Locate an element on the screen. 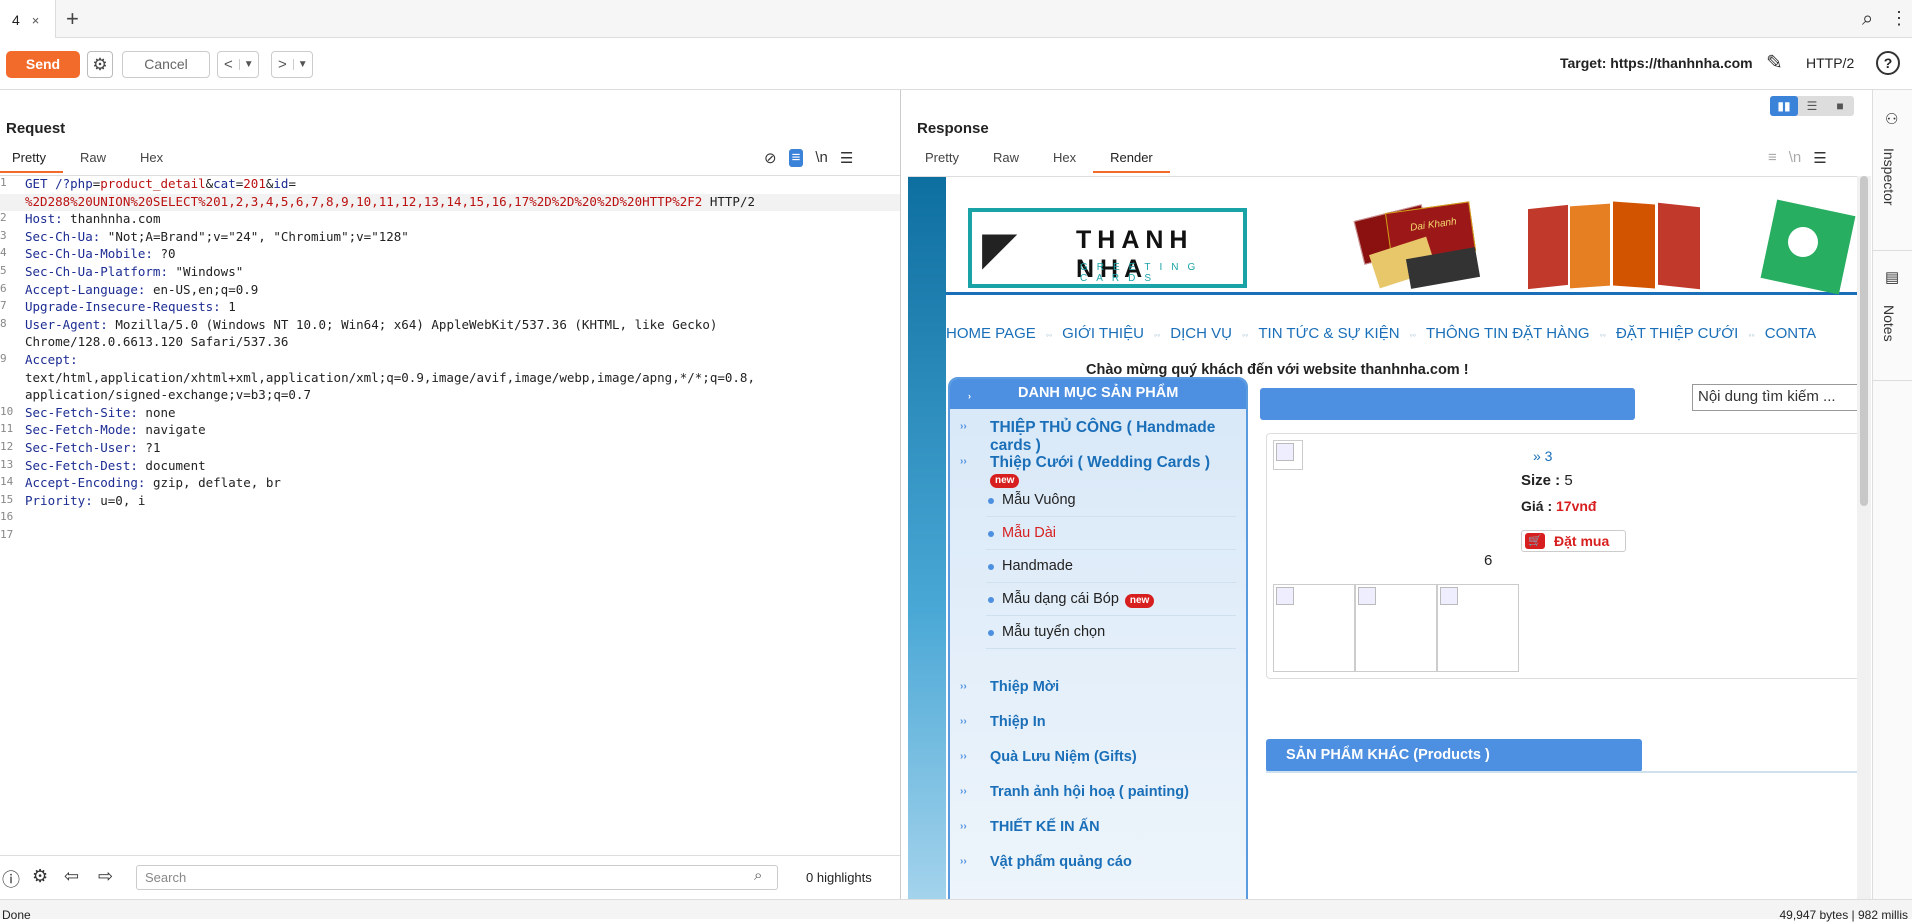  nav-link: TIN TỨC & SỰ KIỆN is located at coordinates (1328, 333).